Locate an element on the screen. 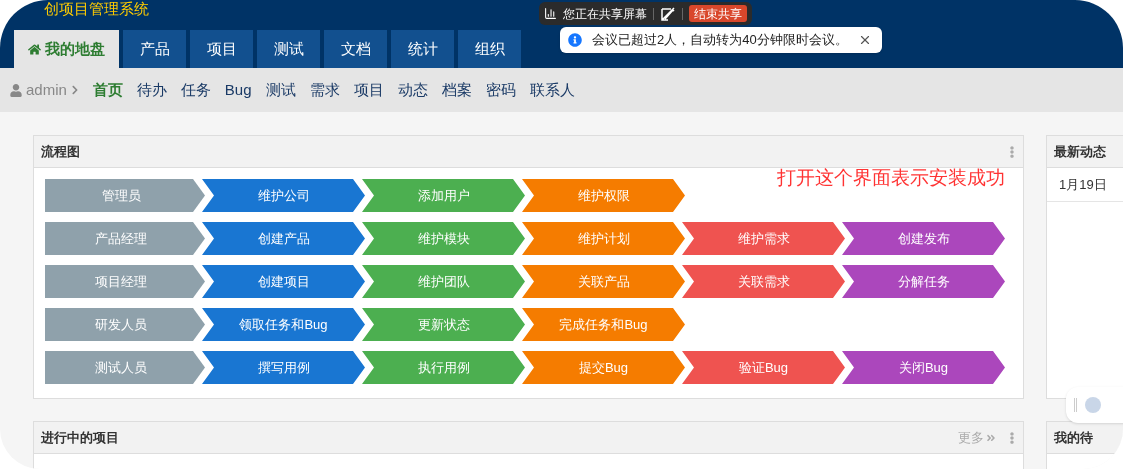 The width and height of the screenshot is (1123, 469). sub-nav-link: 联系人 is located at coordinates (552, 90).